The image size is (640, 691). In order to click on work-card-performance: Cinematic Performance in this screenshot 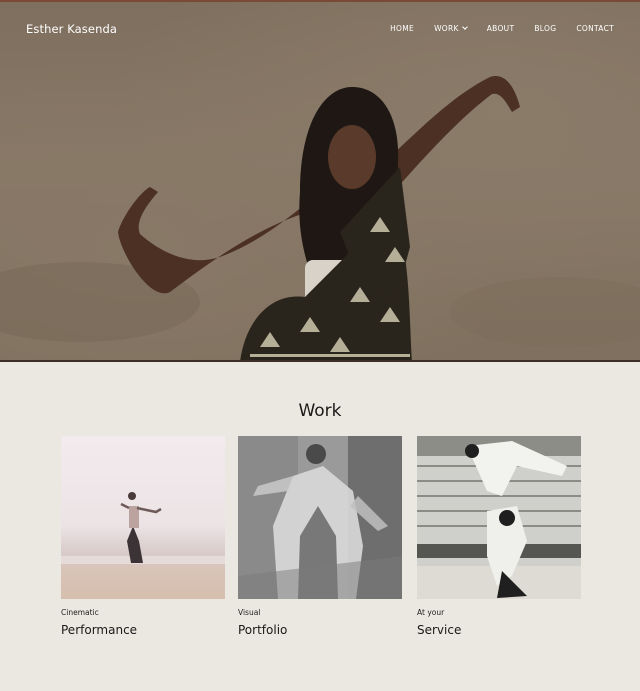, I will do `click(143, 536)`.